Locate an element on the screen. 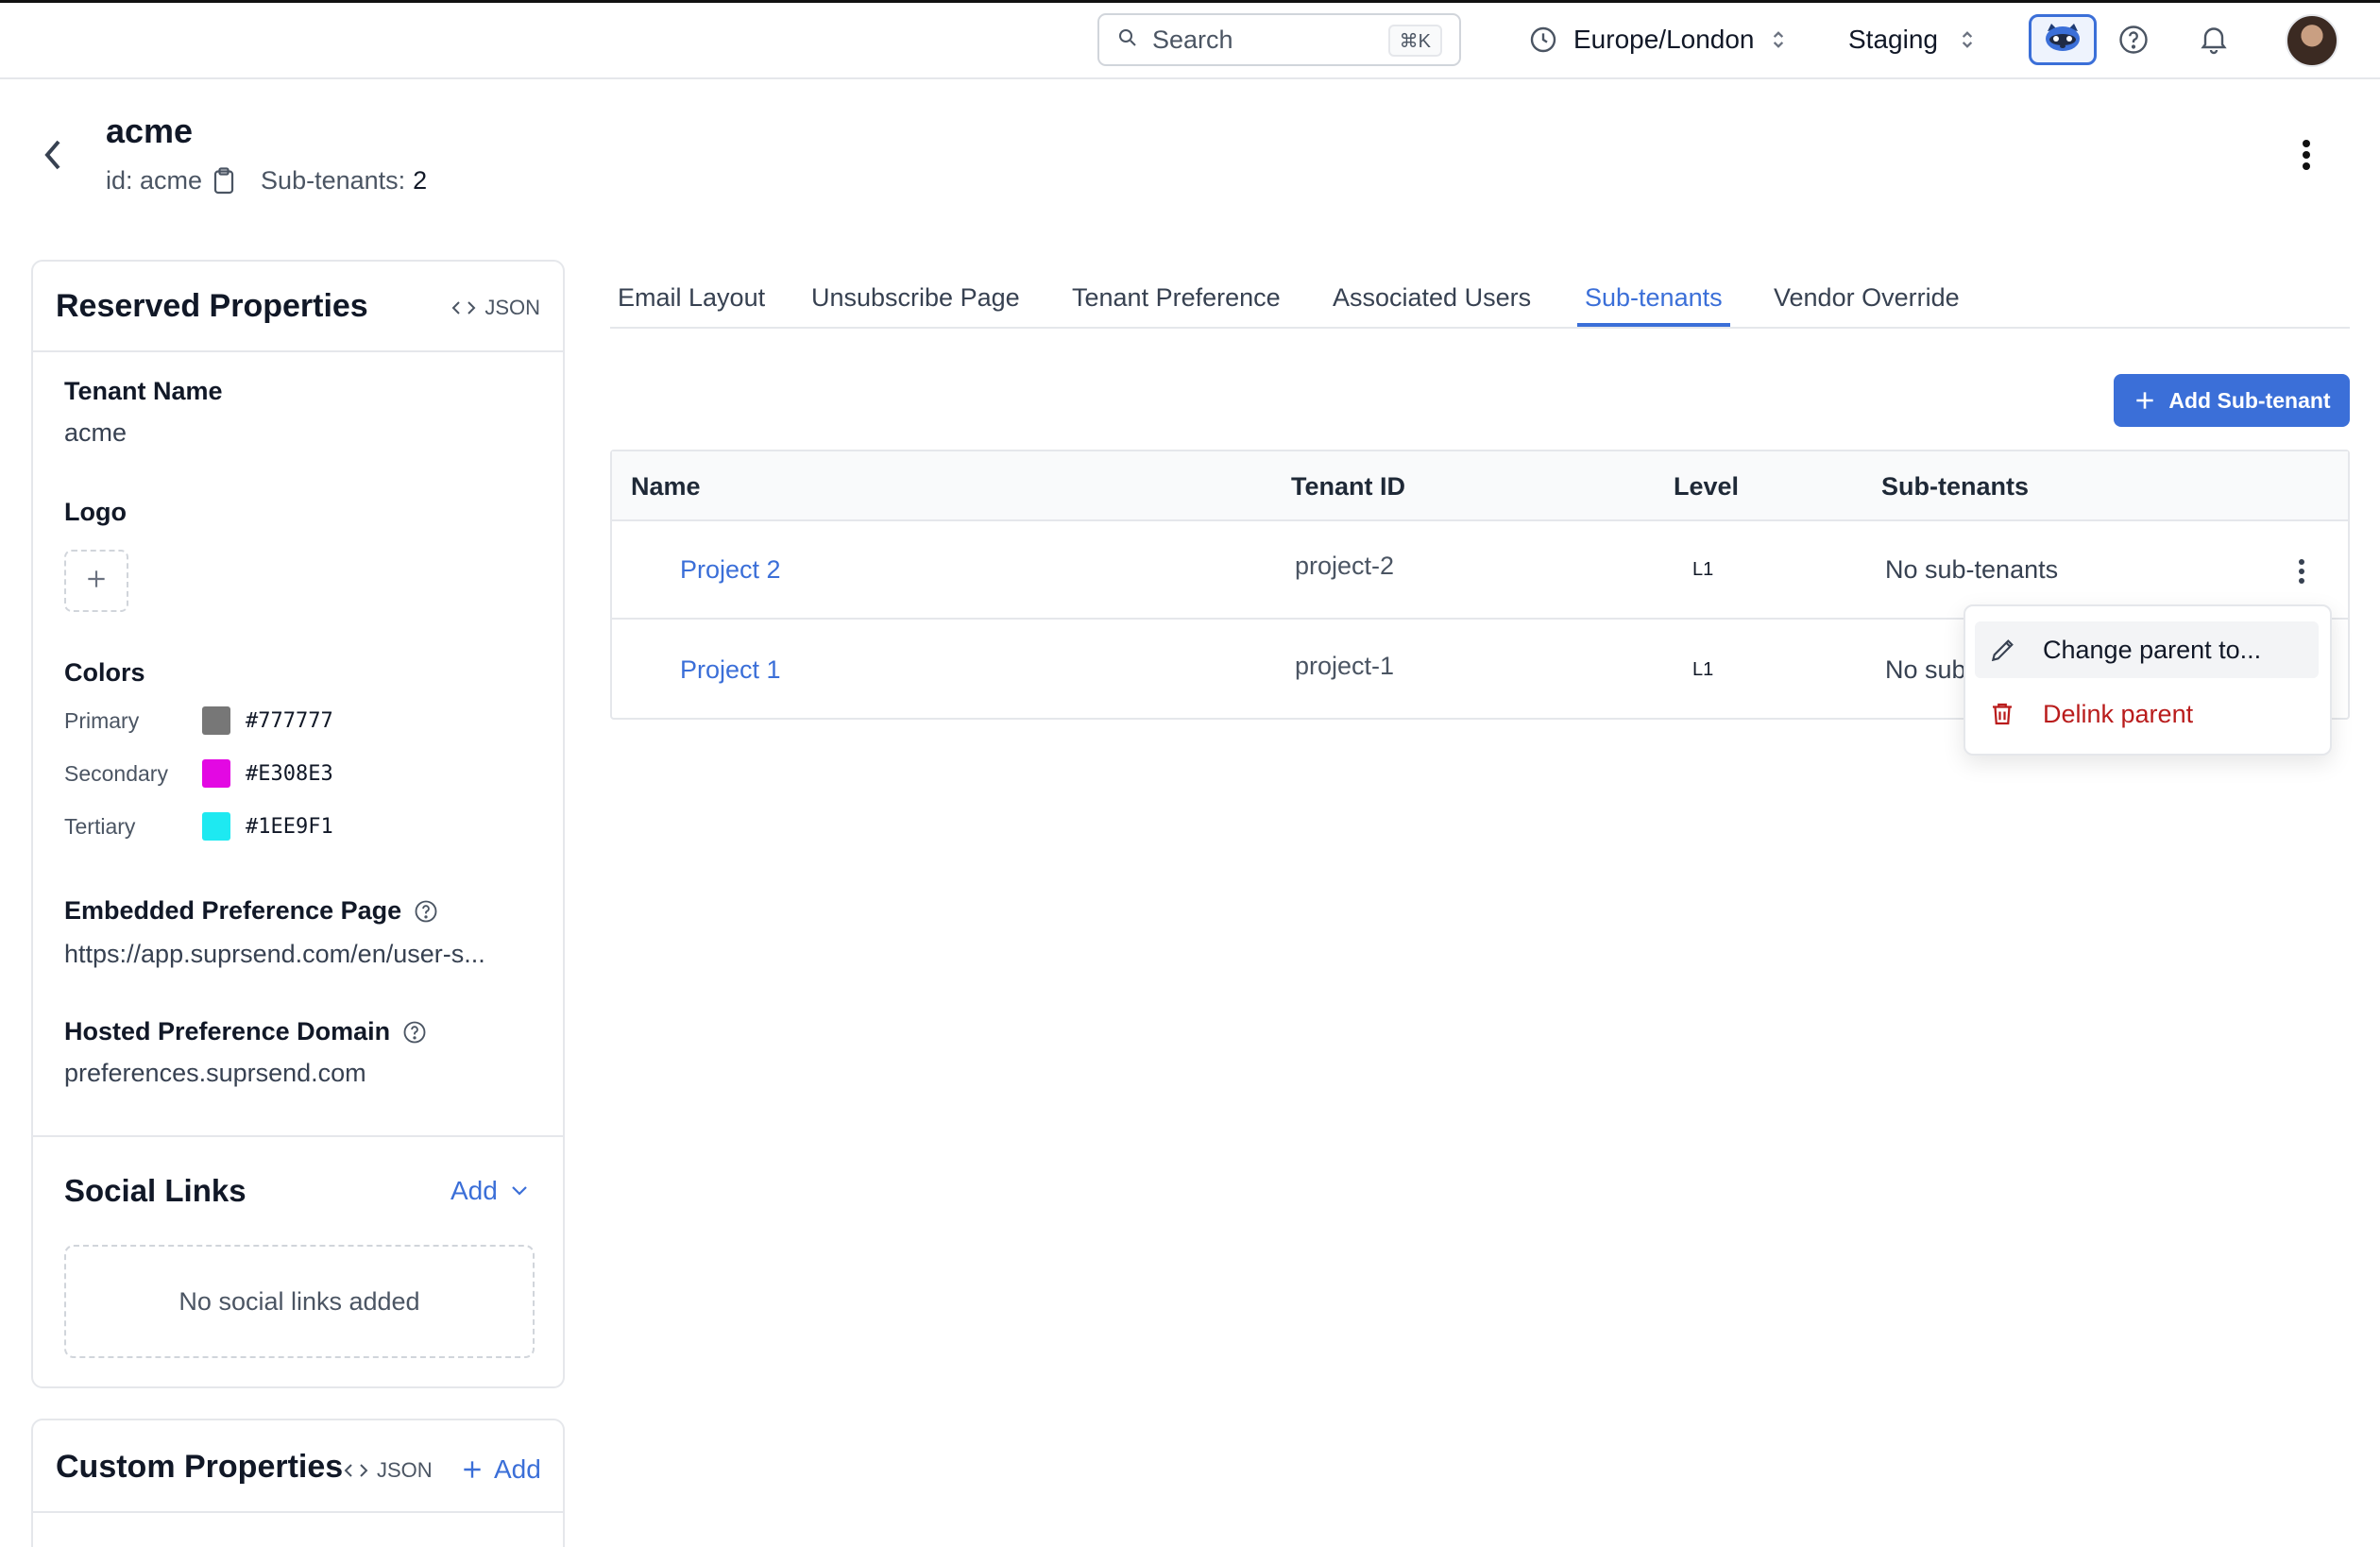  color-hex: #777777 is located at coordinates (289, 720).